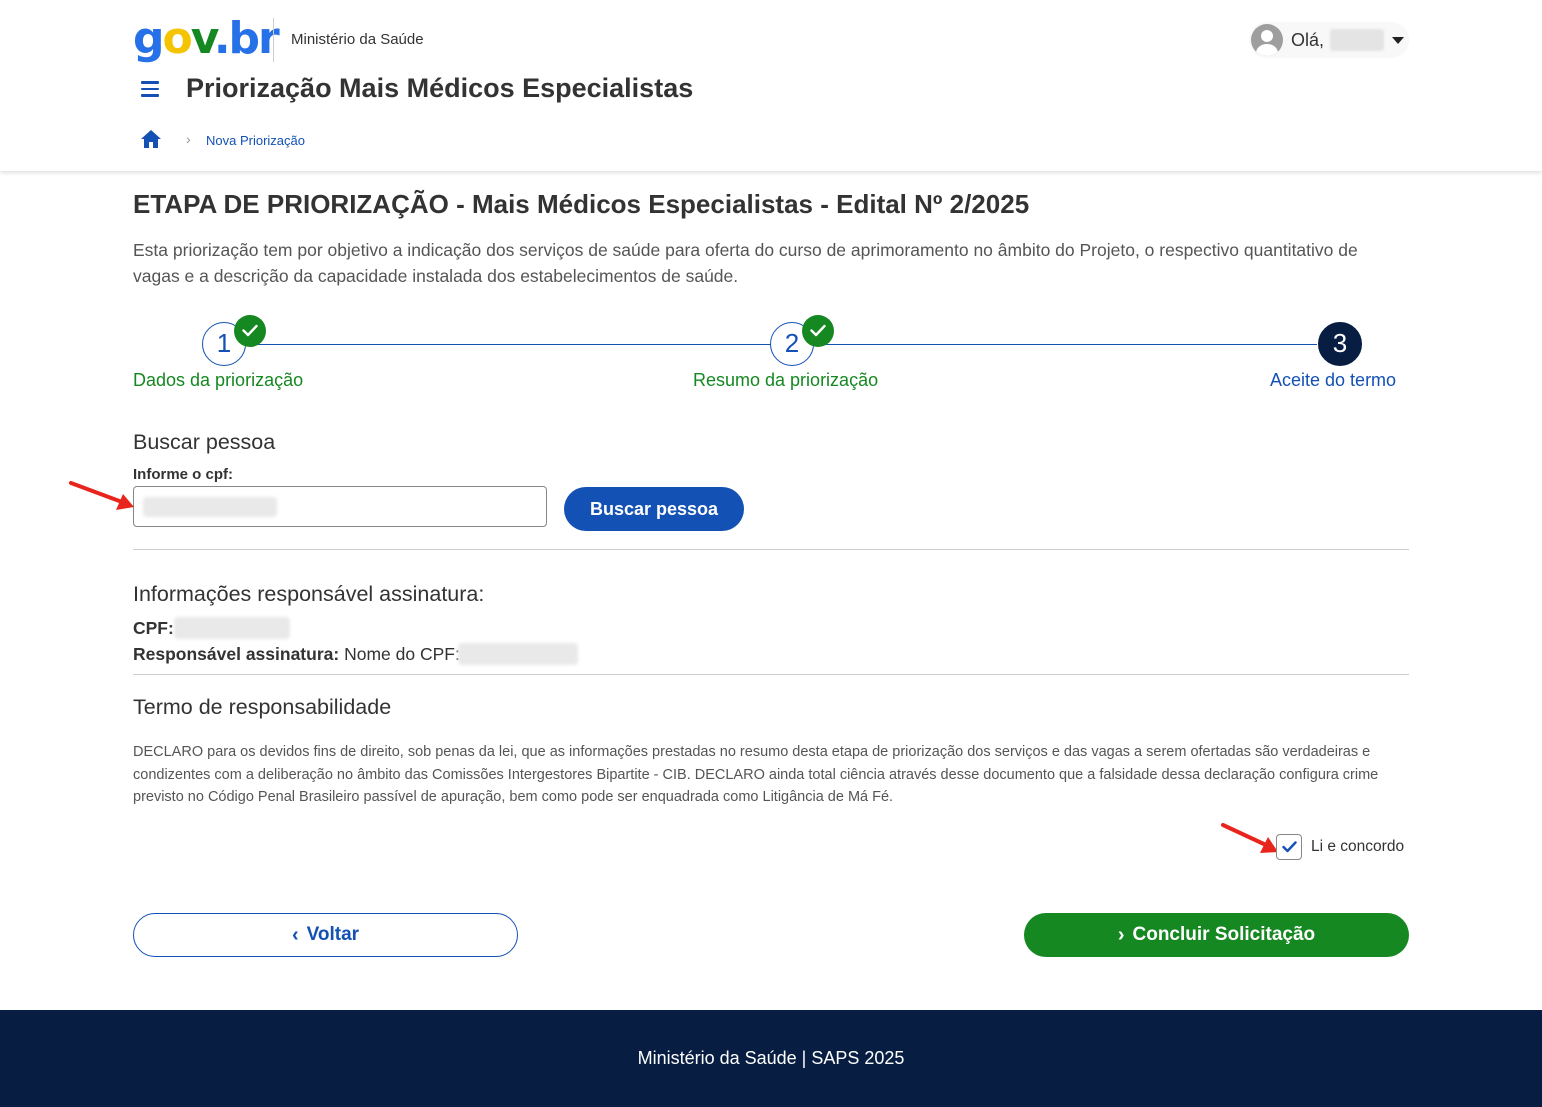 This screenshot has height=1107, width=1542. I want to click on user-menu: Olá,, so click(1329, 40).